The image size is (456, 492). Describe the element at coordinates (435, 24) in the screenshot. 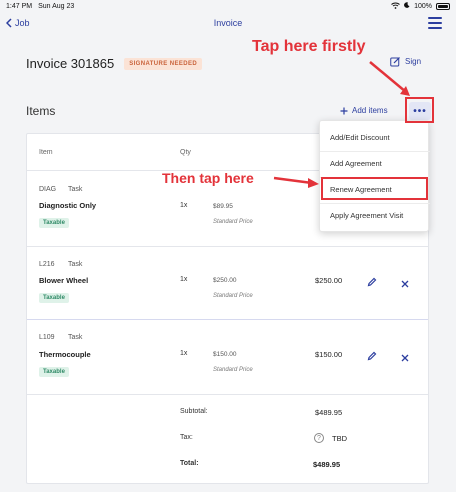

I see `menu-hamburger-icon` at that location.